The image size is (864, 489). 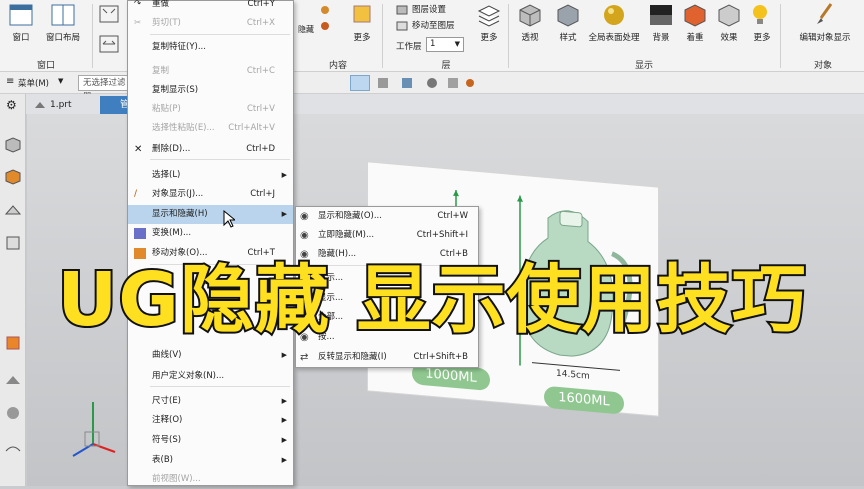 What do you see at coordinates (21, 15) in the screenshot?
I see `window-icon` at bounding box center [21, 15].